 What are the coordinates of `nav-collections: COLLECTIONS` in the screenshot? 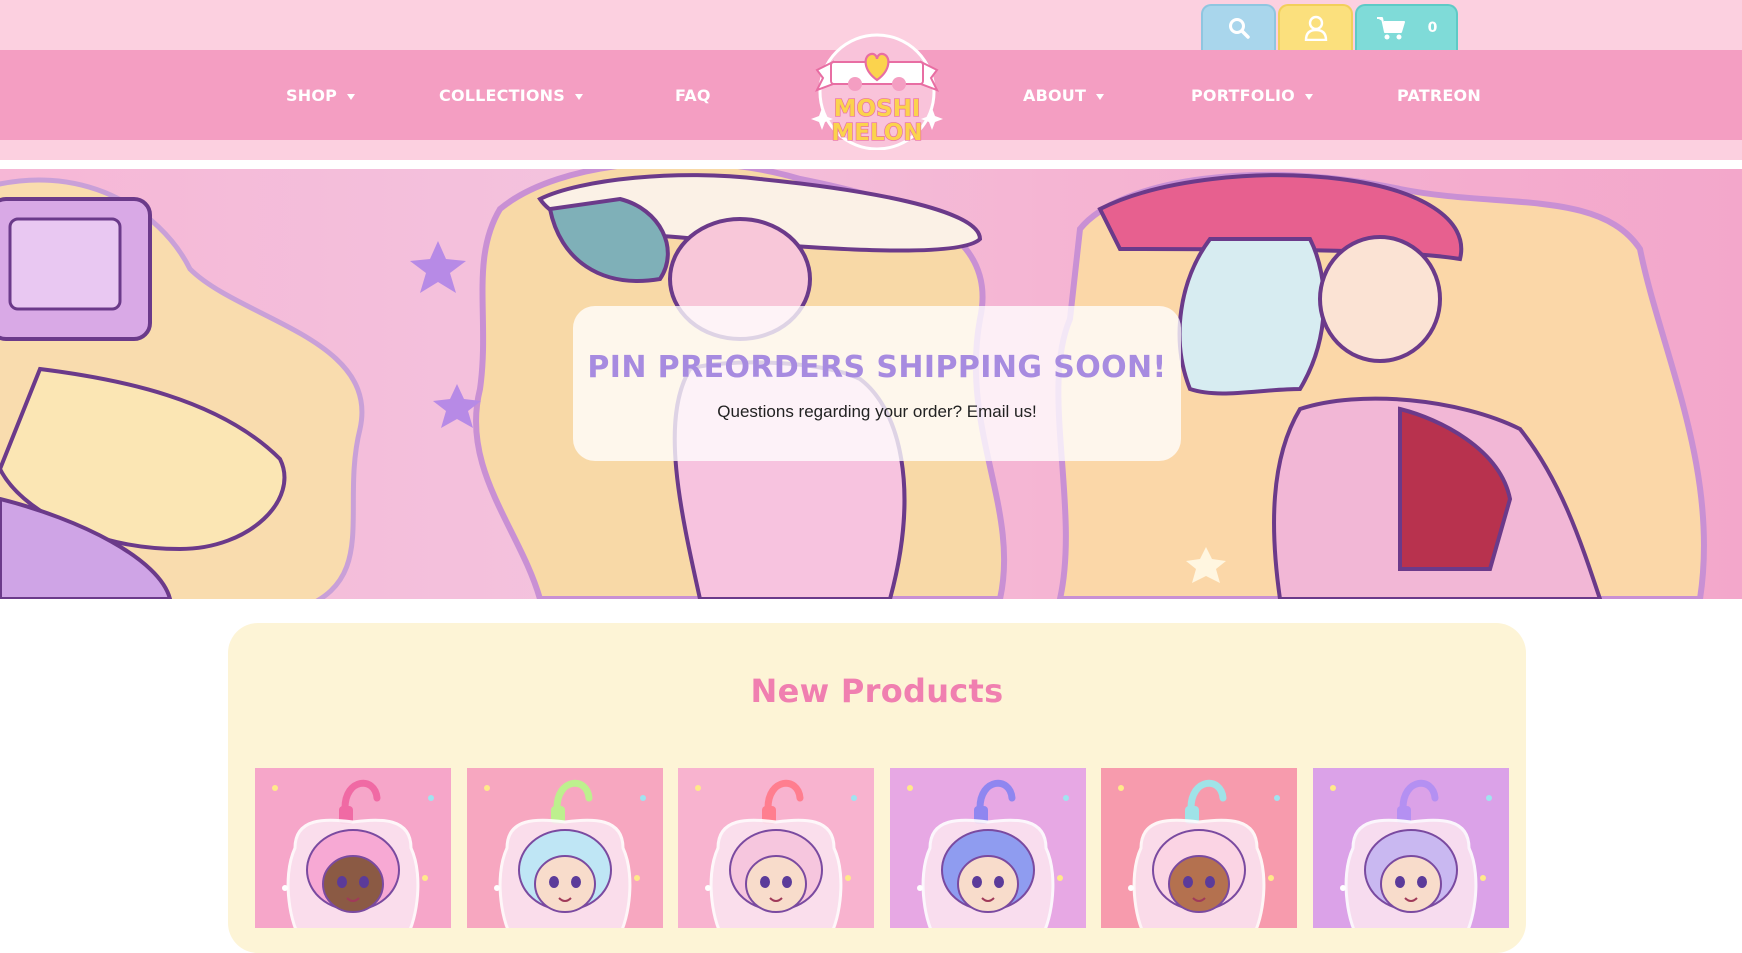 It's located at (511, 95).